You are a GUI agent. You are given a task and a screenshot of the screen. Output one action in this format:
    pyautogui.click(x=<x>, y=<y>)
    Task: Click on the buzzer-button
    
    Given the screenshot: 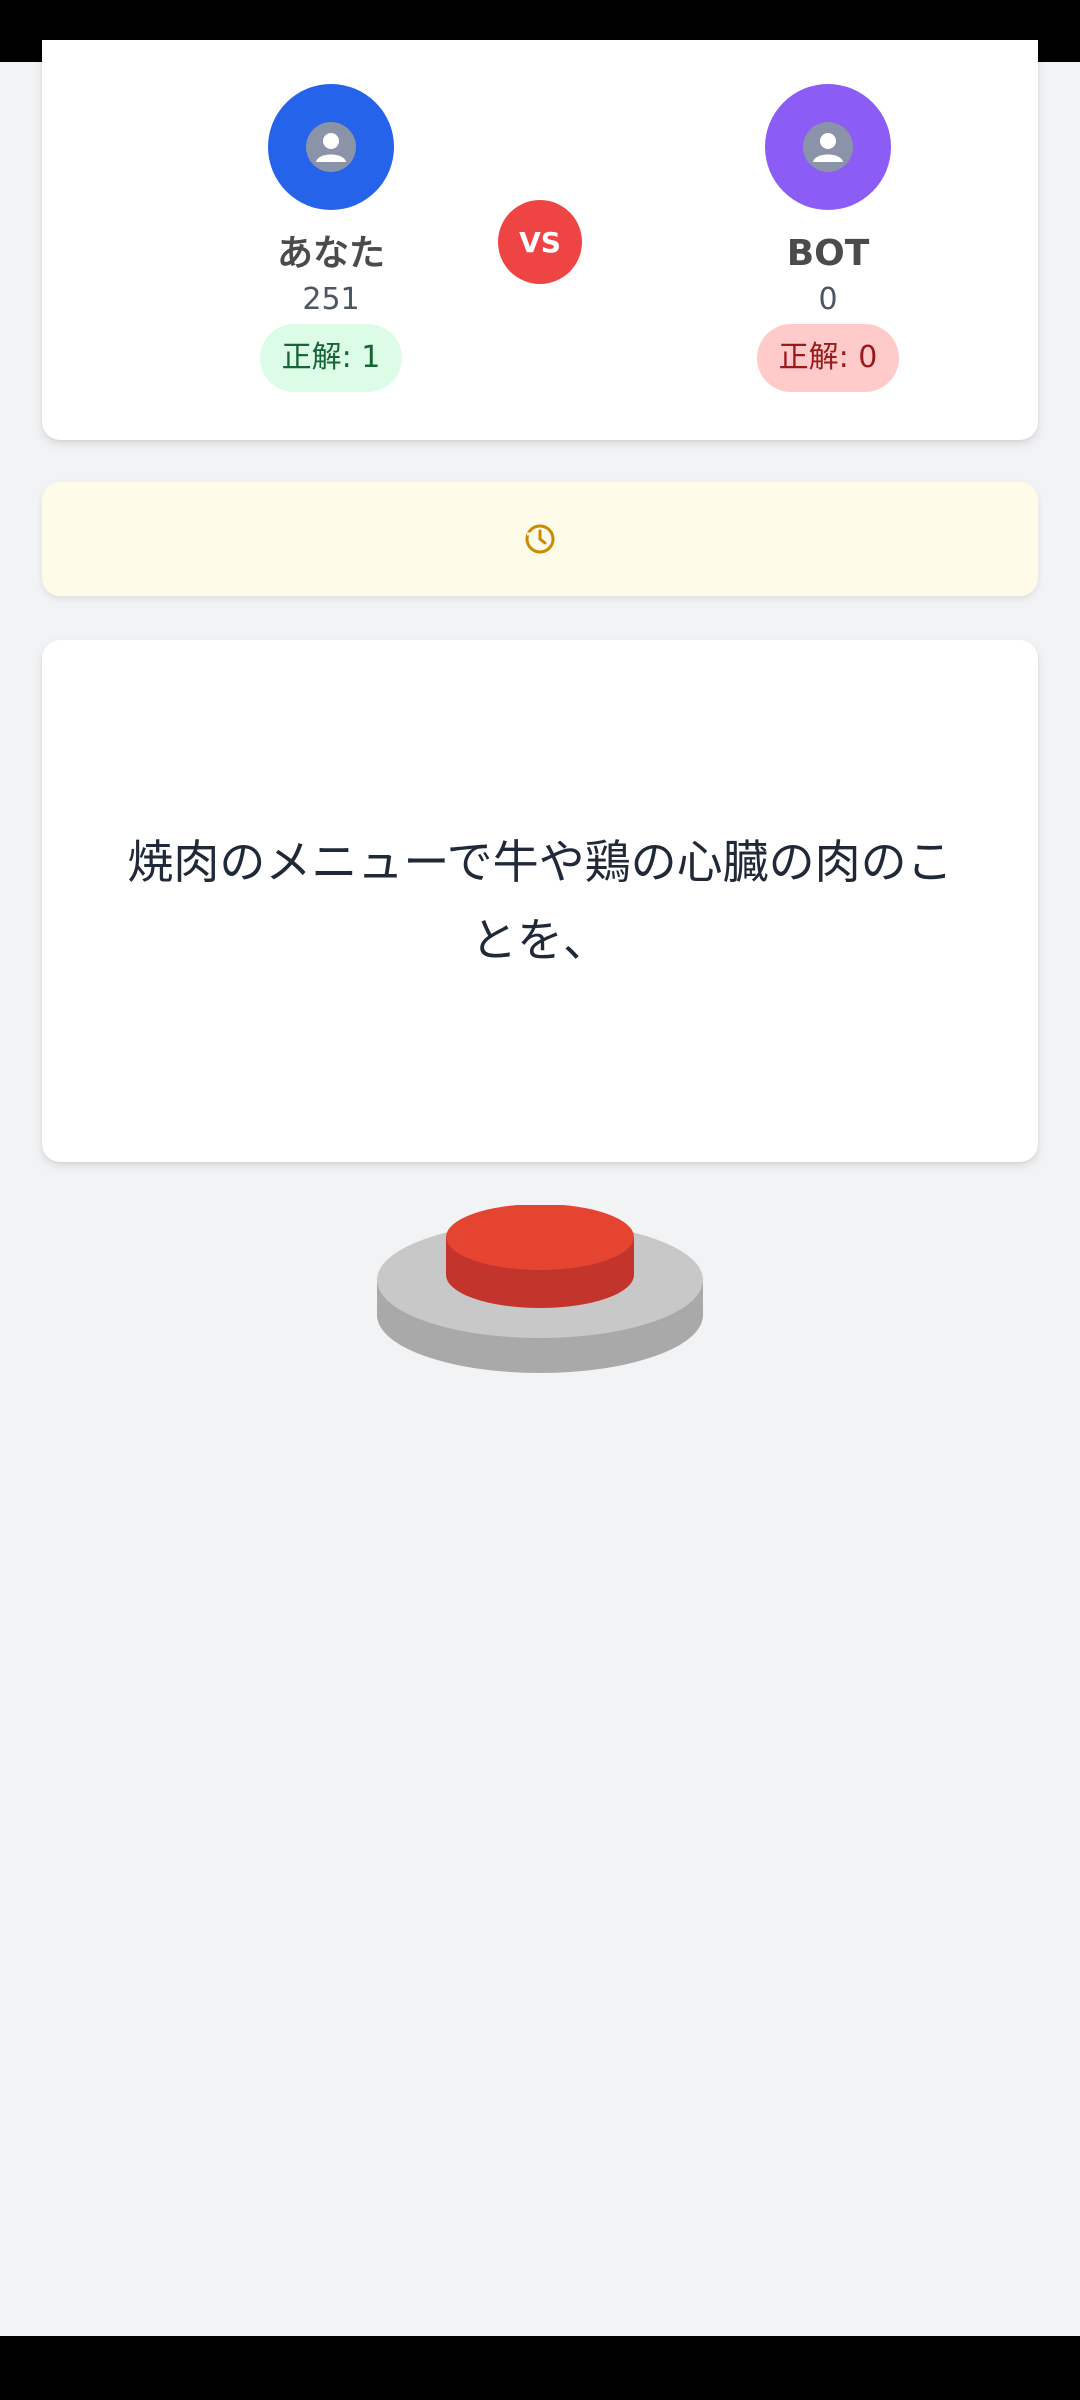 What is the action you would take?
    pyautogui.click(x=540, y=1289)
    